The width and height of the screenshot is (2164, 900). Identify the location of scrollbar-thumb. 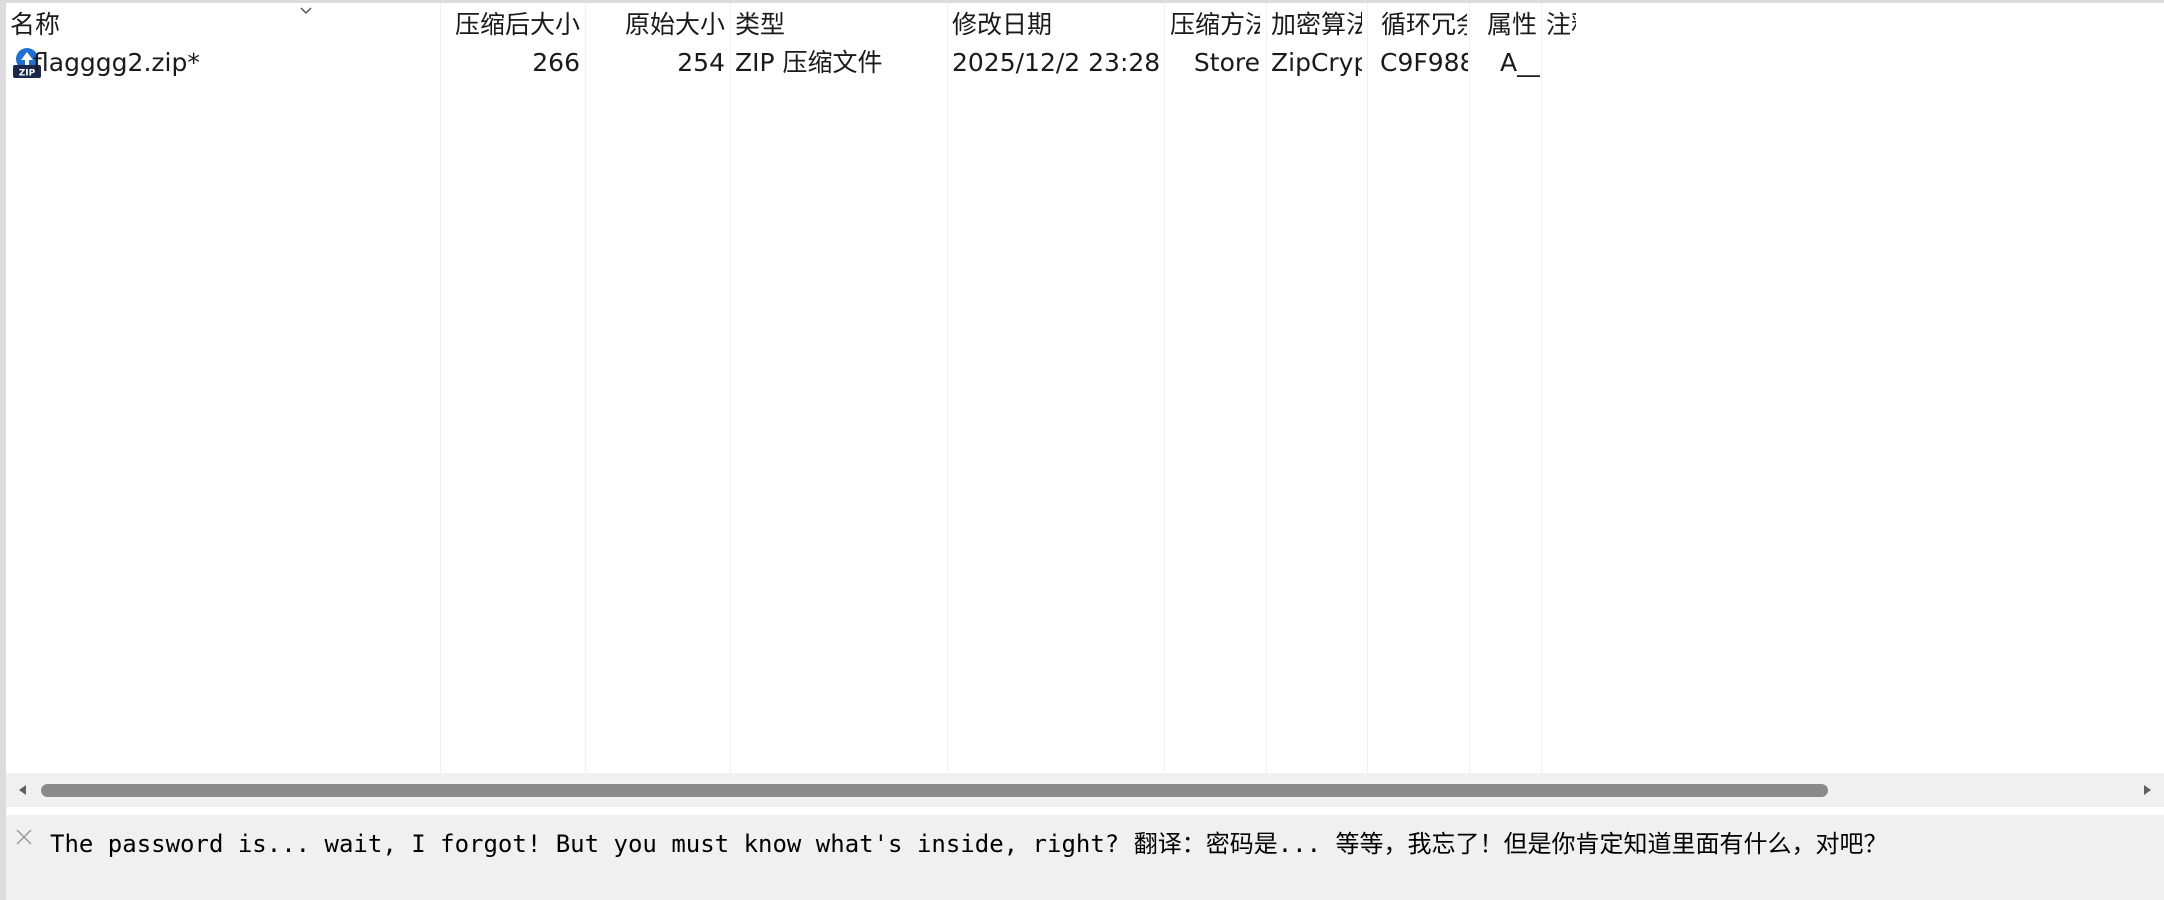
(934, 790).